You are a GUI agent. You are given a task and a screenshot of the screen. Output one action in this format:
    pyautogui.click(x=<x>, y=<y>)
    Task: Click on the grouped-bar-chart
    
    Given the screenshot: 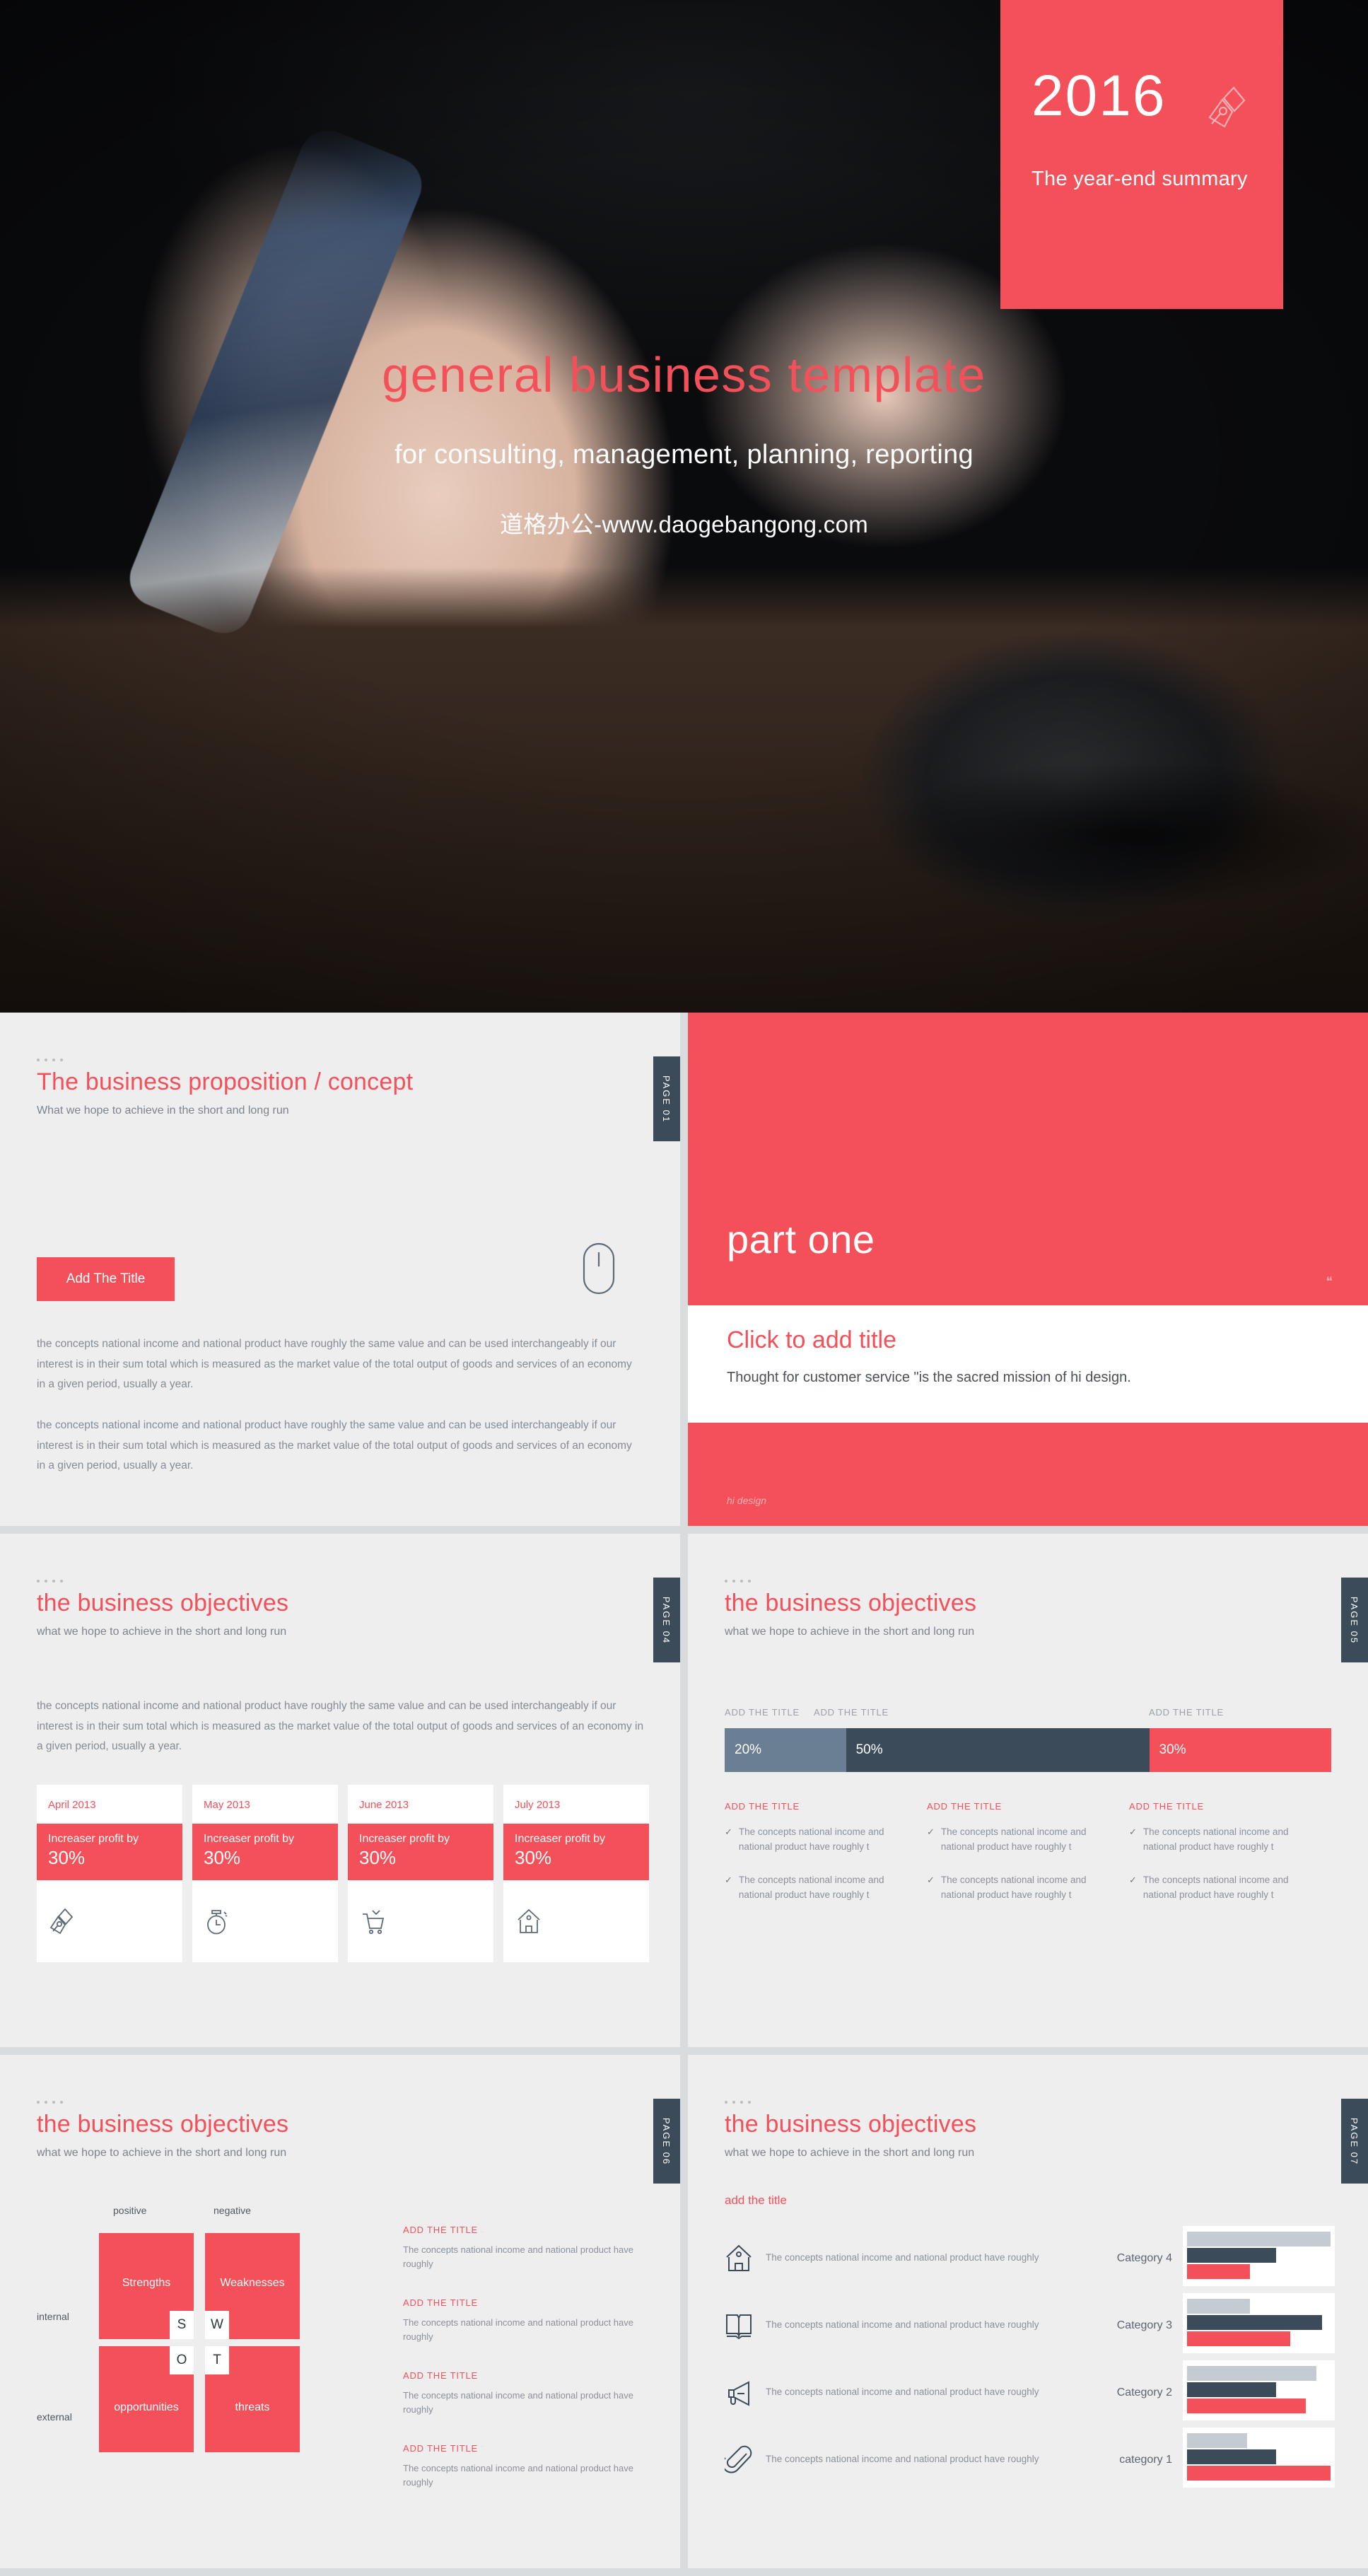 What is the action you would take?
    pyautogui.click(x=1259, y=2360)
    